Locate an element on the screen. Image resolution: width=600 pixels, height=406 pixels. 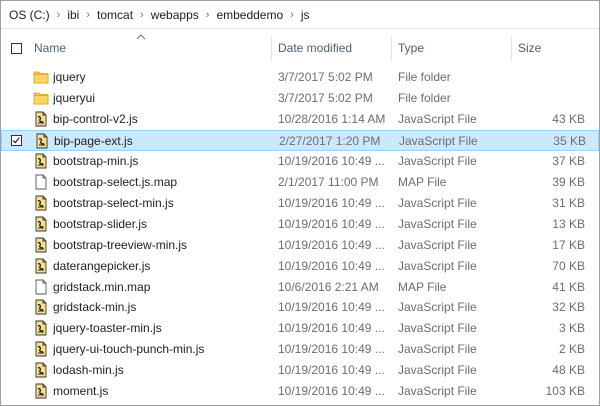
breadcrumb: OS (C:) › ibi › tomcat › webapps › embeddemo › js is located at coordinates (300, 15).